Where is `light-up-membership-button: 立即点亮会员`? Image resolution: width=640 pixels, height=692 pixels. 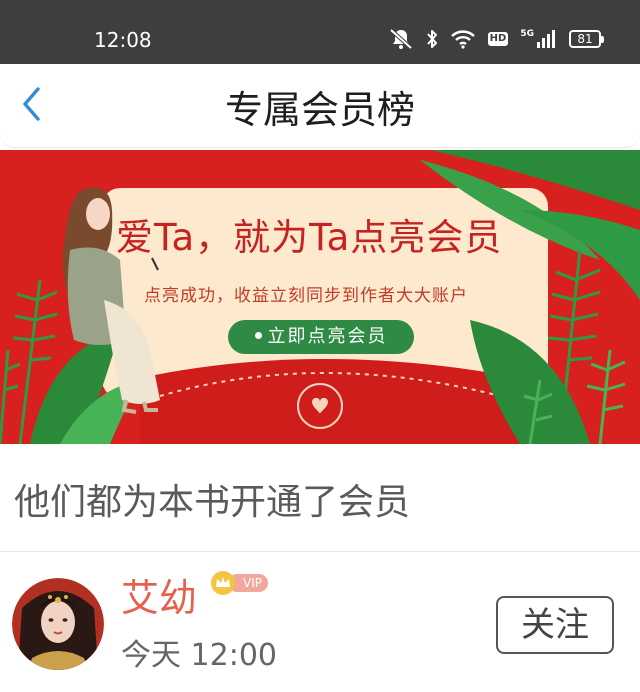
light-up-membership-button: 立即点亮会员 is located at coordinates (321, 337).